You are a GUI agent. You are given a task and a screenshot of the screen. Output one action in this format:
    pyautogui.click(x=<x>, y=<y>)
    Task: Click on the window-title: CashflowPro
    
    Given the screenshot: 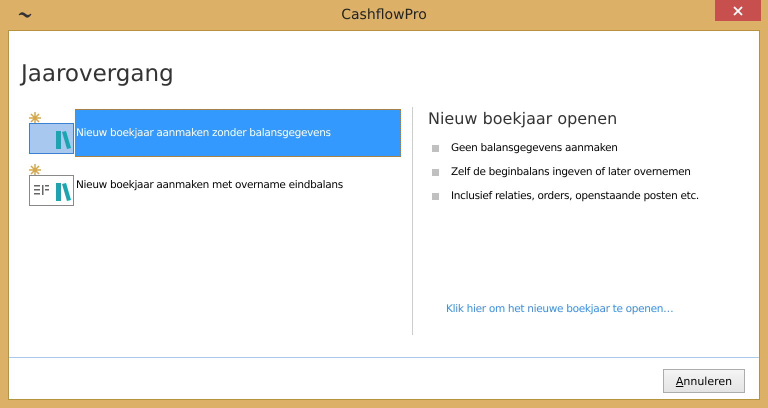 What is the action you would take?
    pyautogui.click(x=384, y=15)
    